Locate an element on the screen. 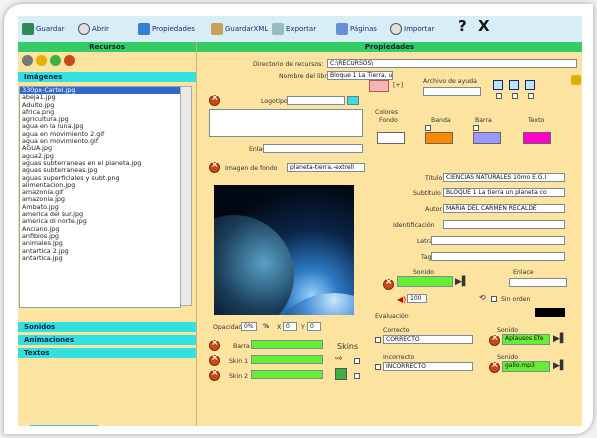 The width and height of the screenshot is (597, 438). properties-button: Propiedades is located at coordinates (166, 29).